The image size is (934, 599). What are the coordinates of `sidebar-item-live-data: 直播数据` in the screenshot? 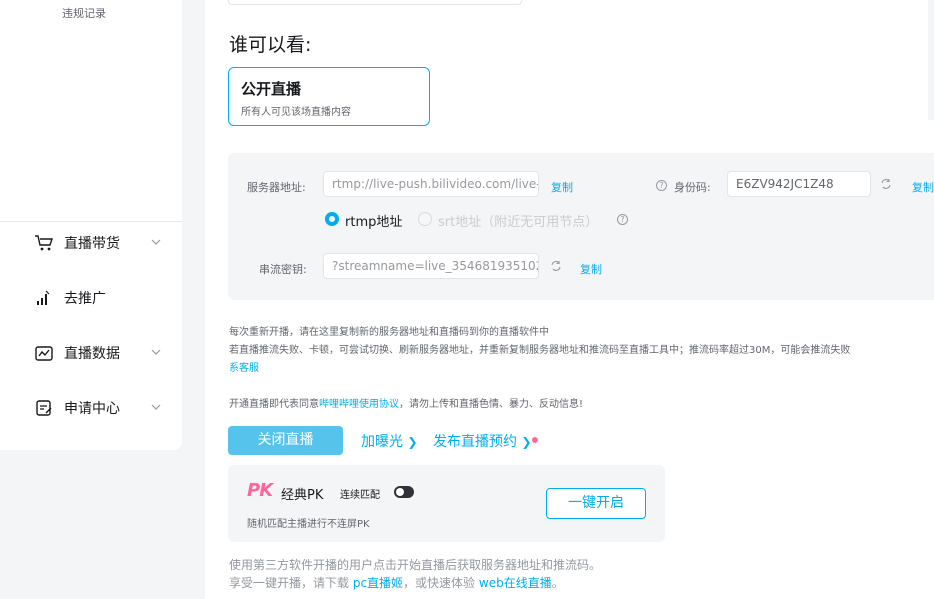 It's located at (91, 353).